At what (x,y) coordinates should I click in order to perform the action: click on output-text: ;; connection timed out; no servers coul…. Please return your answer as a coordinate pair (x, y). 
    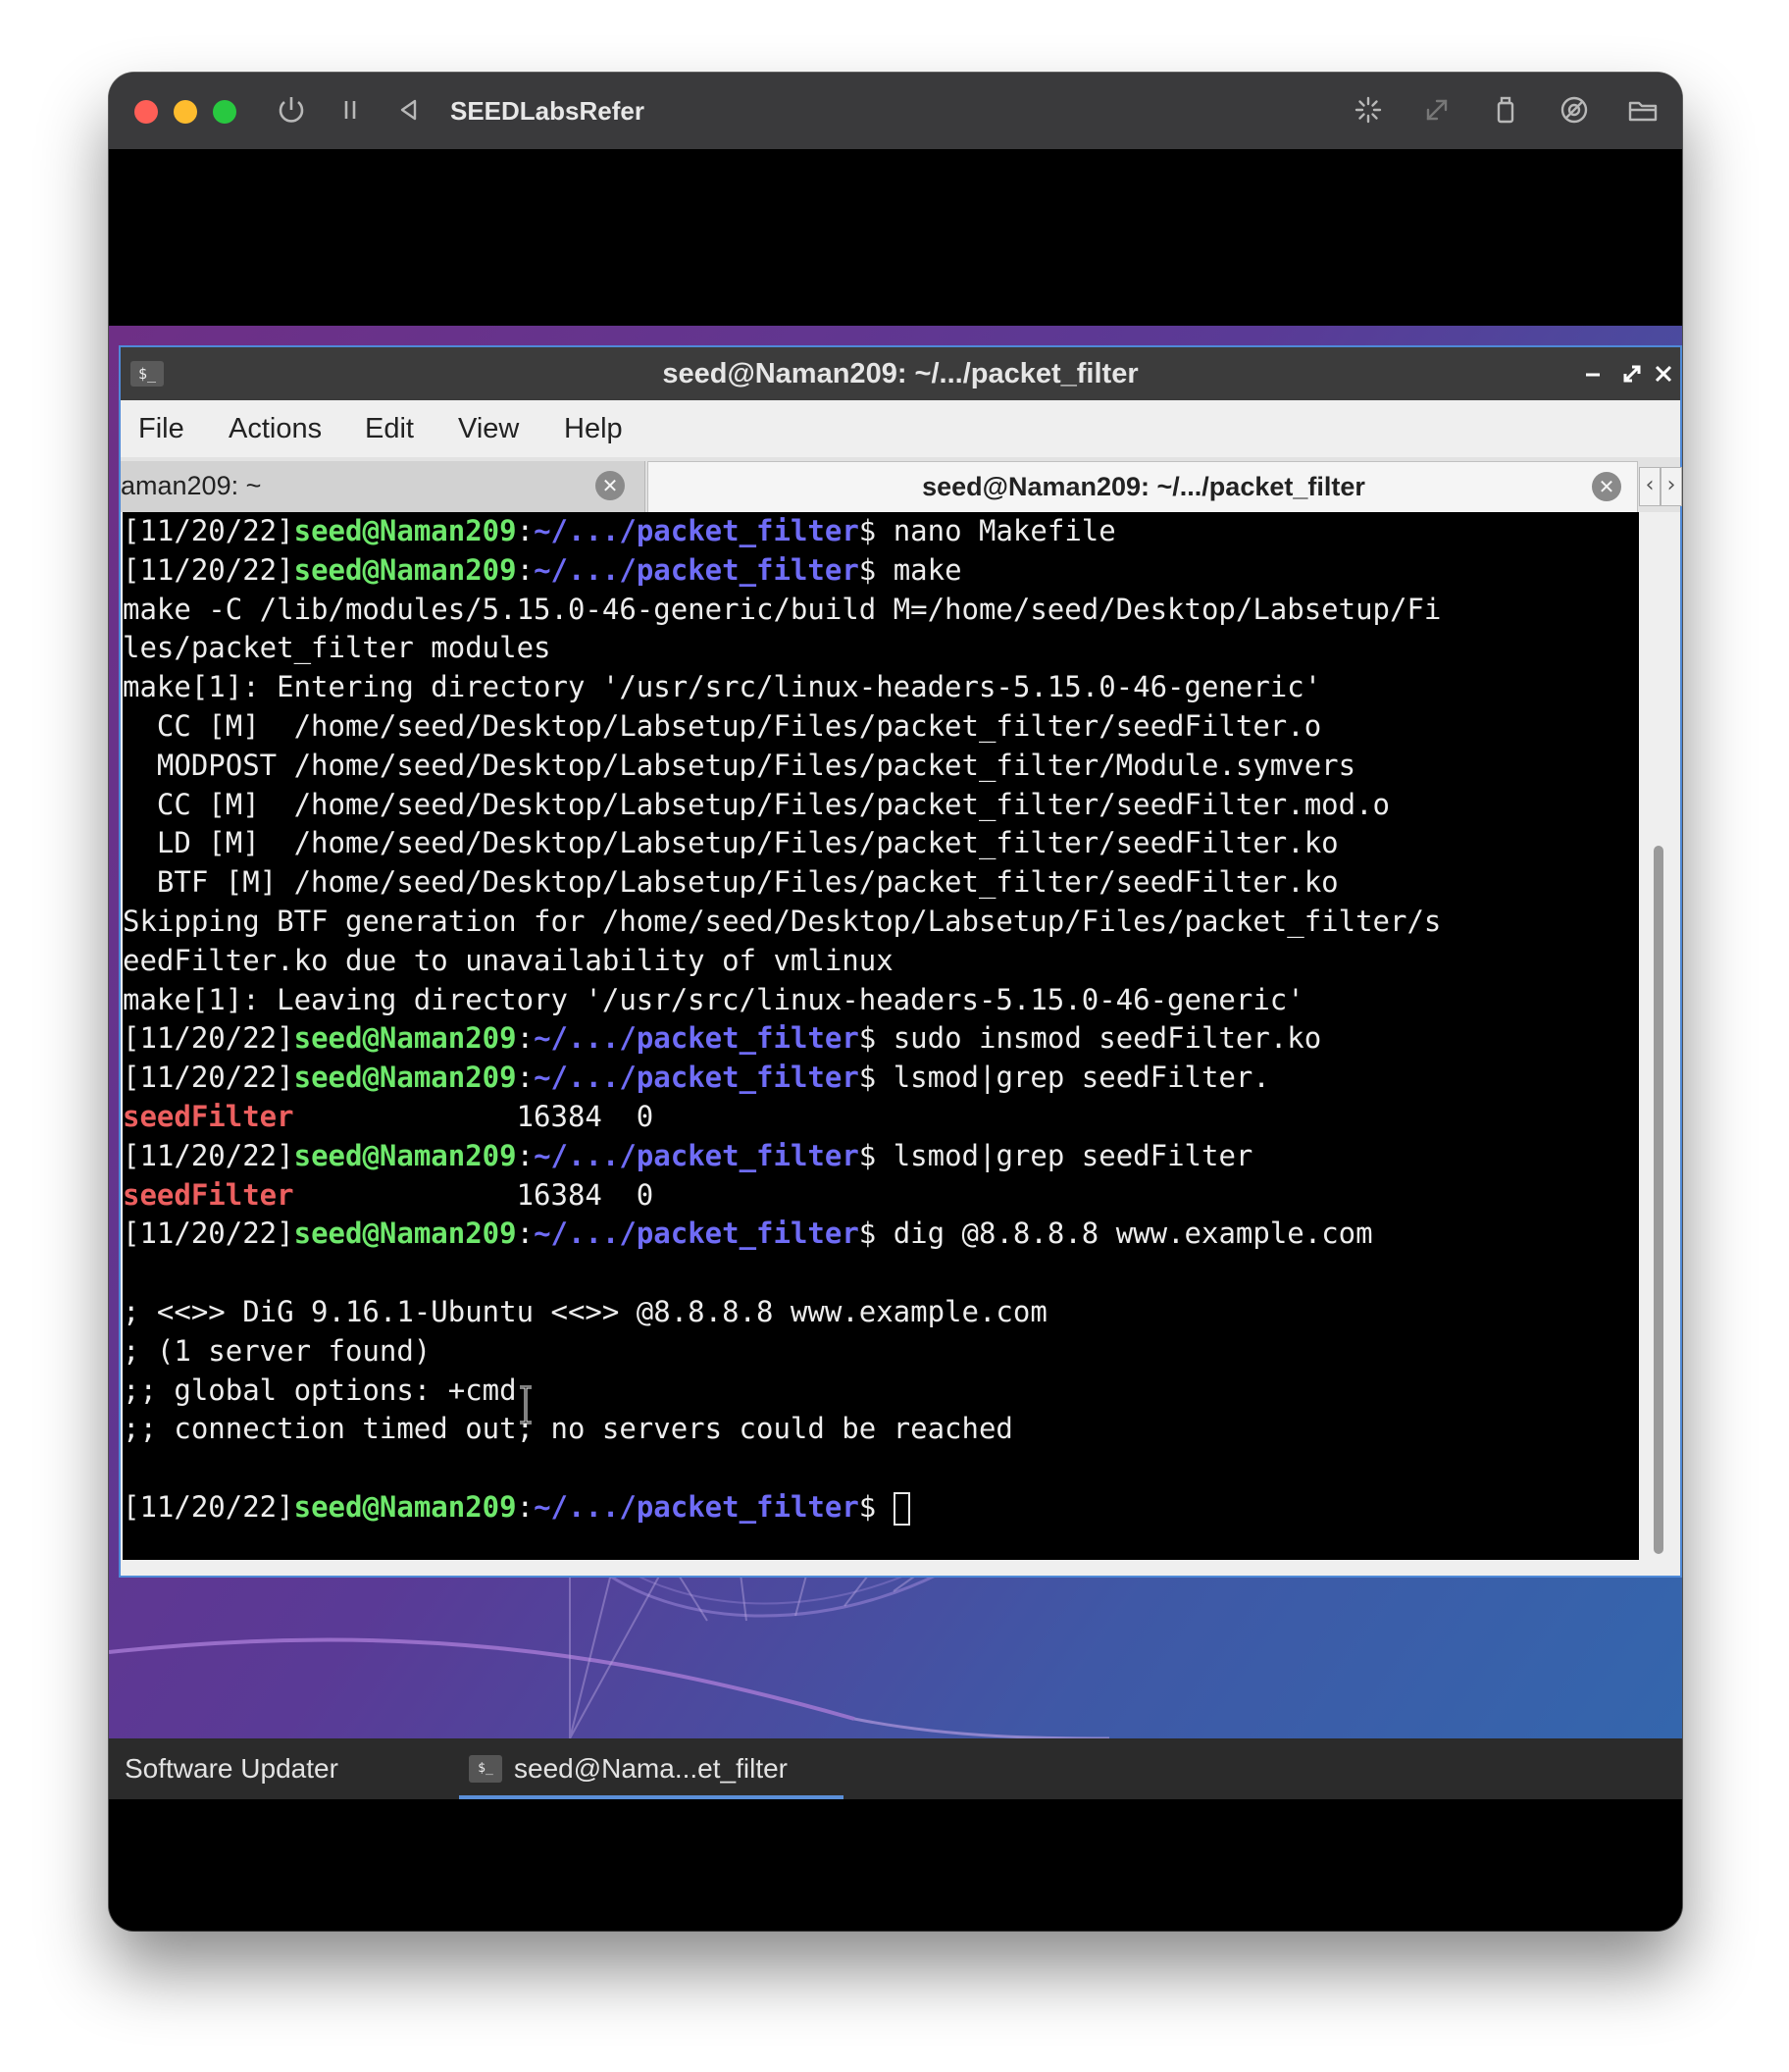
    Looking at the image, I should click on (568, 1429).